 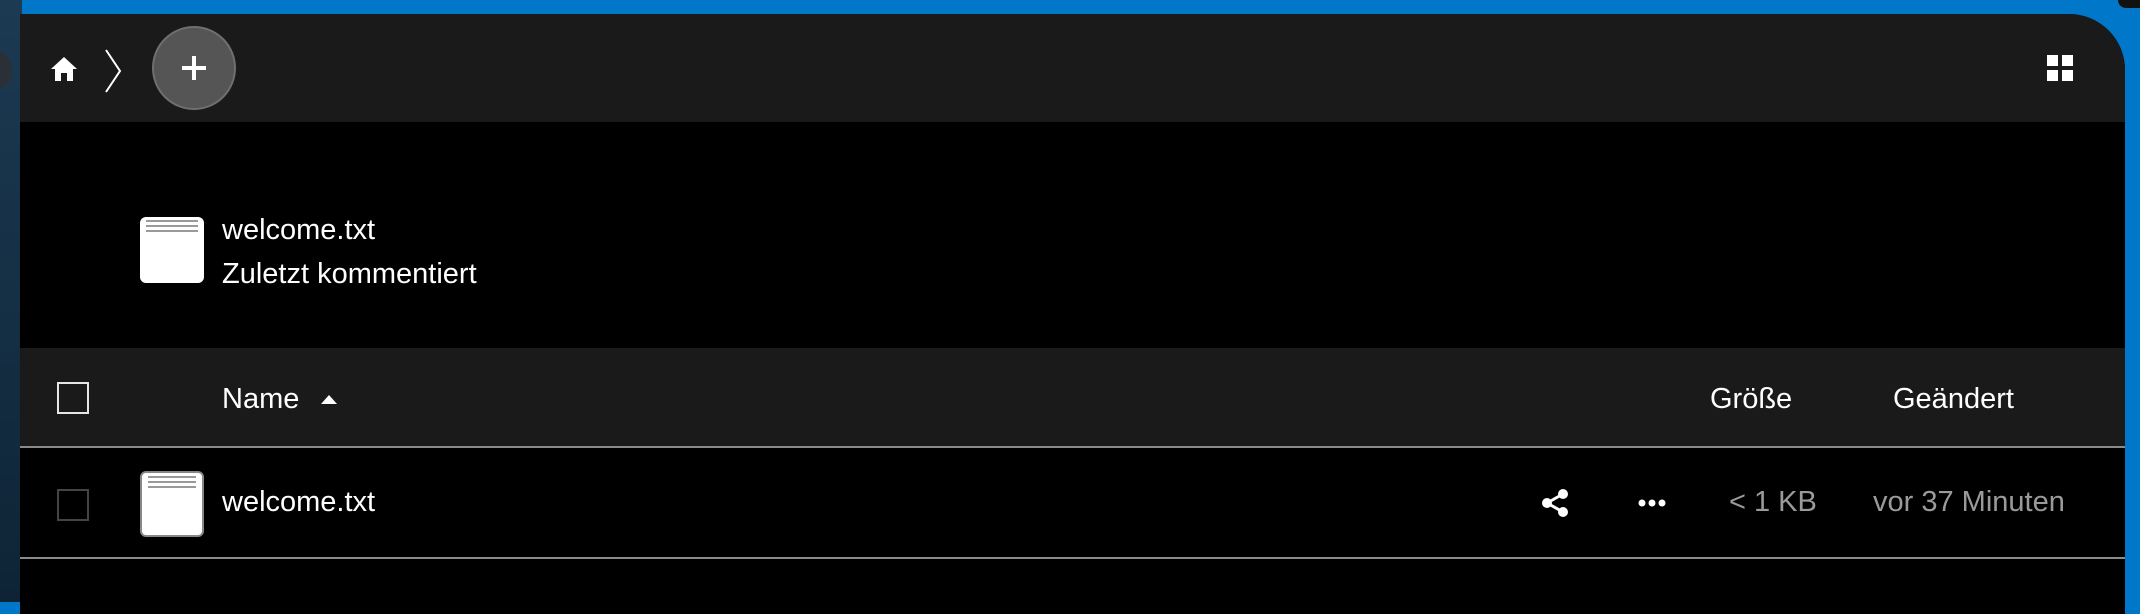 What do you see at coordinates (298, 502) in the screenshot?
I see `file-name: welcome.txt` at bounding box center [298, 502].